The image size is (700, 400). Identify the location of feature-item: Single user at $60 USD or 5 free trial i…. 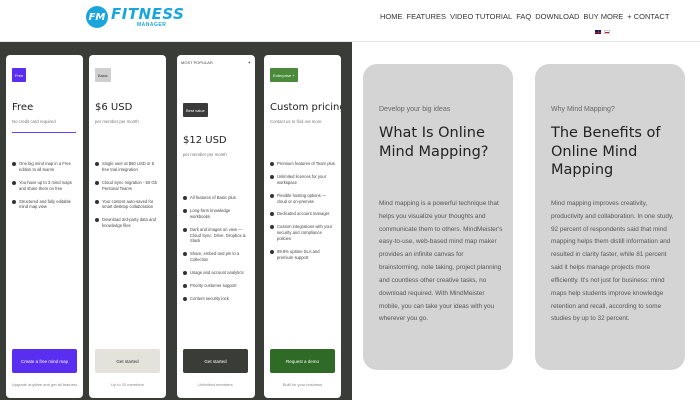
(128, 167).